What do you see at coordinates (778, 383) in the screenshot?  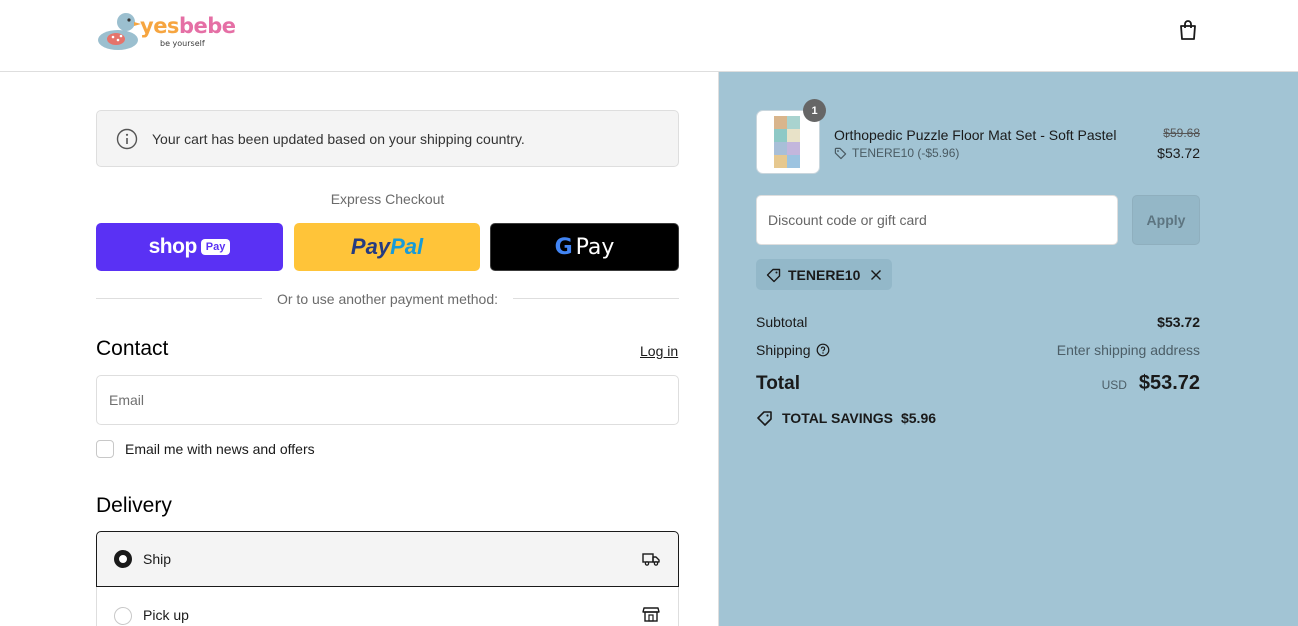 I see `total-label: Total` at bounding box center [778, 383].